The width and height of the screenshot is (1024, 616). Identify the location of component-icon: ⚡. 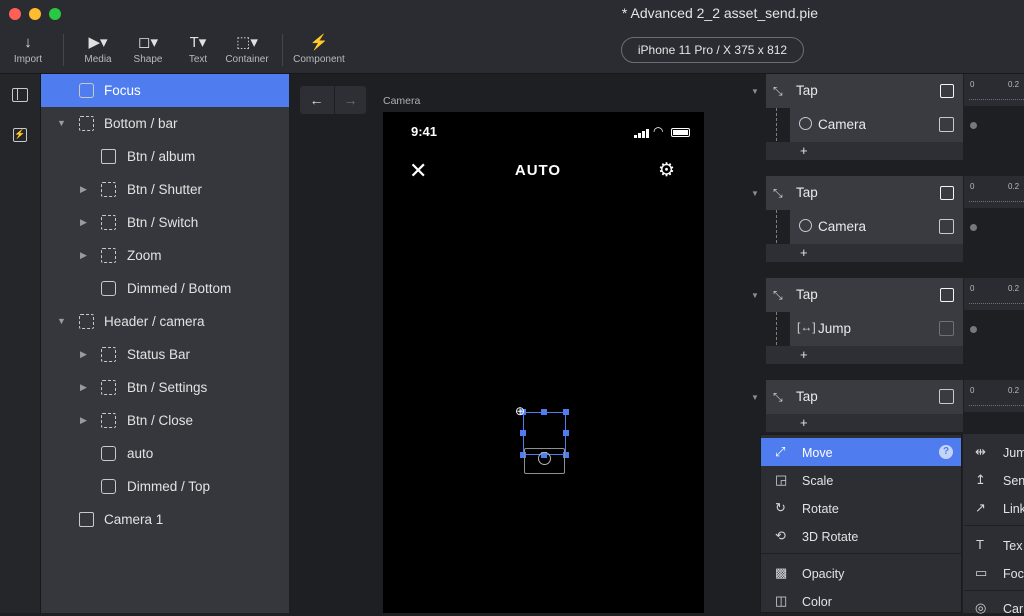
(319, 42).